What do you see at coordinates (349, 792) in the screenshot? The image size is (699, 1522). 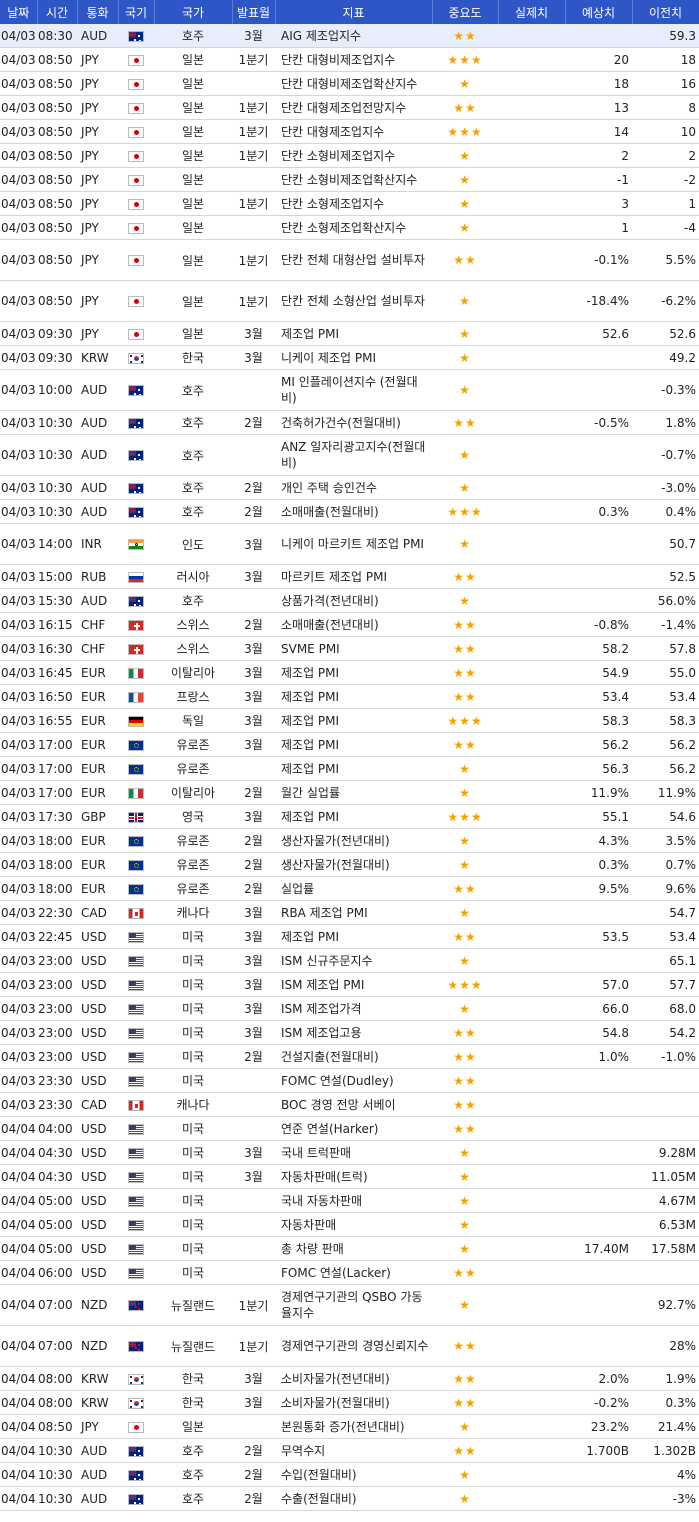 I see `table-row: 04/03 17:00 EUR 이탈리아 2월 월간 실업률 ★ 11.9% 11.9%` at bounding box center [349, 792].